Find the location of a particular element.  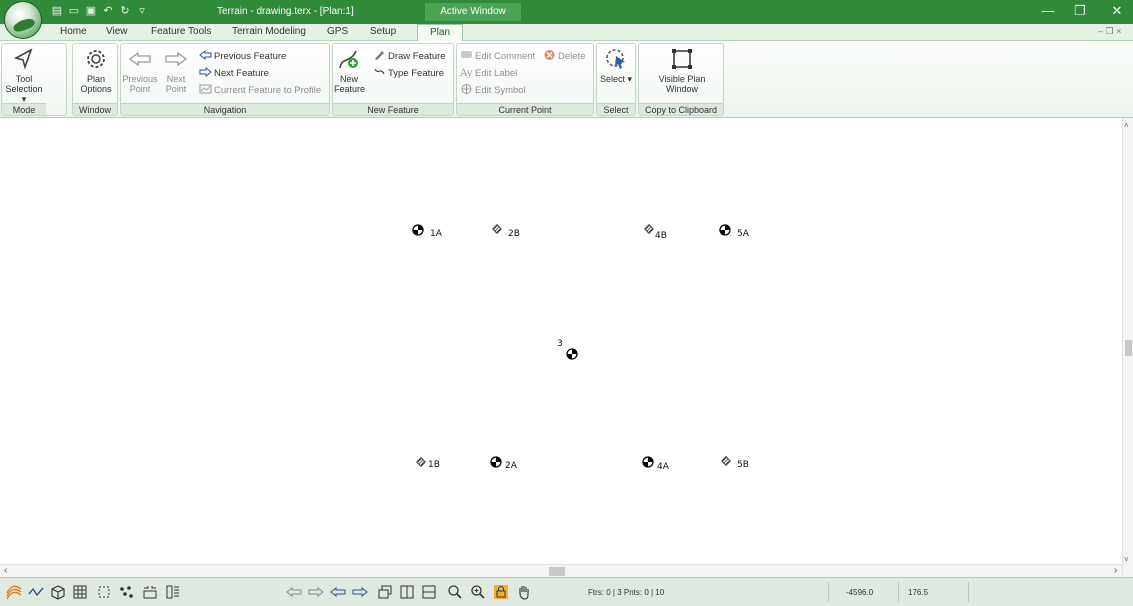

restore-button: ❐ is located at coordinates (1080, 11).